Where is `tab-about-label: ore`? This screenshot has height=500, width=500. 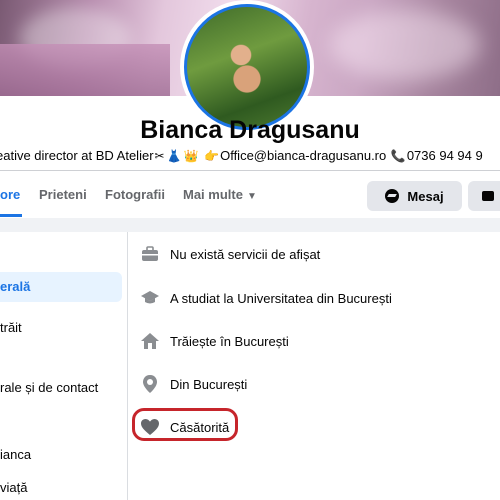
tab-about-label: ore is located at coordinates (10, 194).